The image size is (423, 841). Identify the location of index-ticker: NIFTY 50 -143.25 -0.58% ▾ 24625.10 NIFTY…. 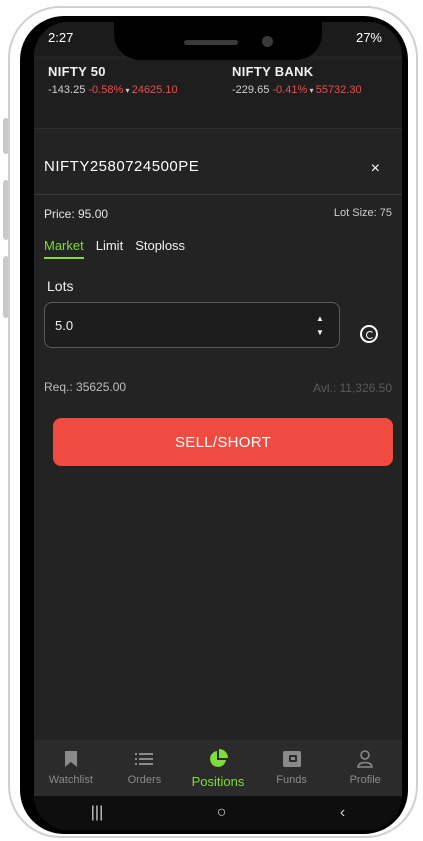
(218, 94).